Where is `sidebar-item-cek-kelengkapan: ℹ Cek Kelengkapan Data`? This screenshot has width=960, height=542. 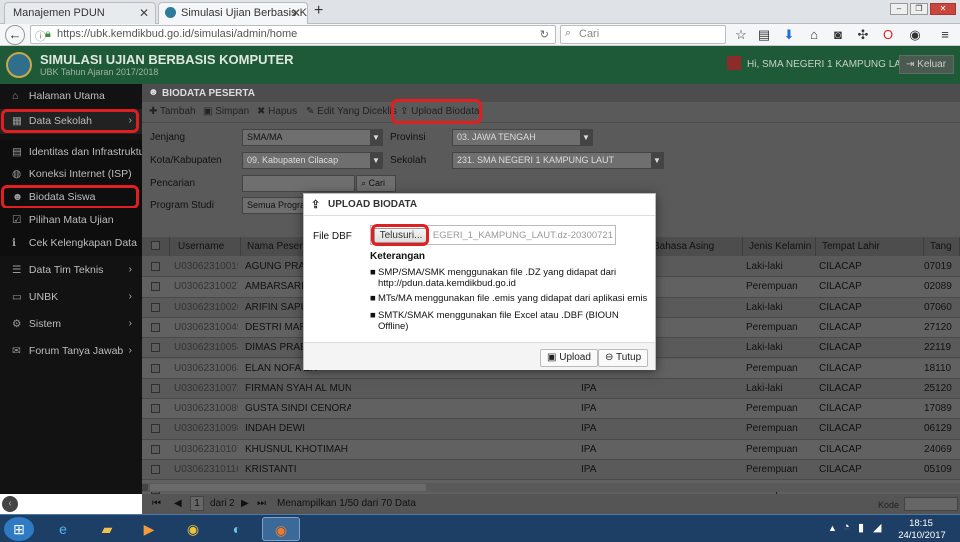 sidebar-item-cek-kelengkapan: ℹ Cek Kelengkapan Data is located at coordinates (71, 243).